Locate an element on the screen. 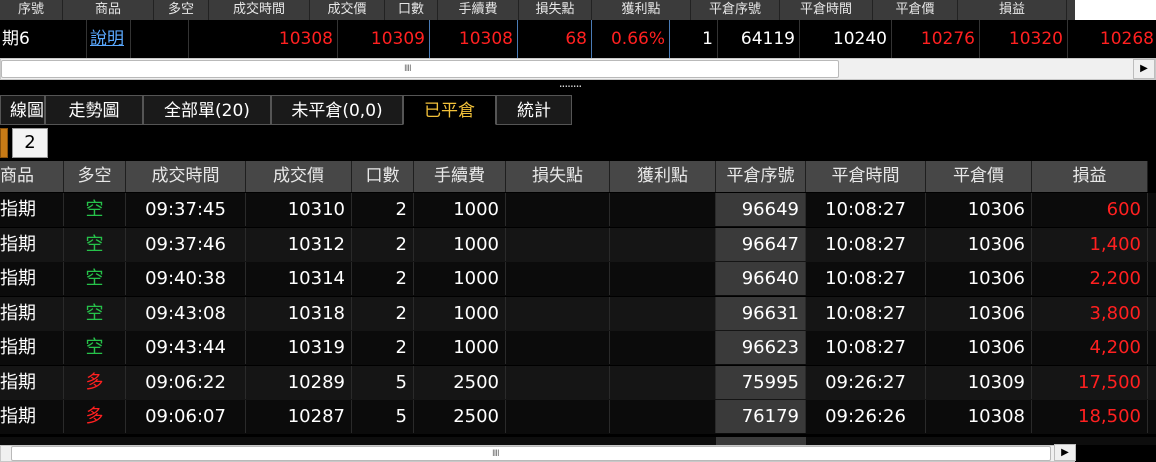 The width and height of the screenshot is (1156, 462). top-cell-9: 10276 is located at coordinates (936, 39).